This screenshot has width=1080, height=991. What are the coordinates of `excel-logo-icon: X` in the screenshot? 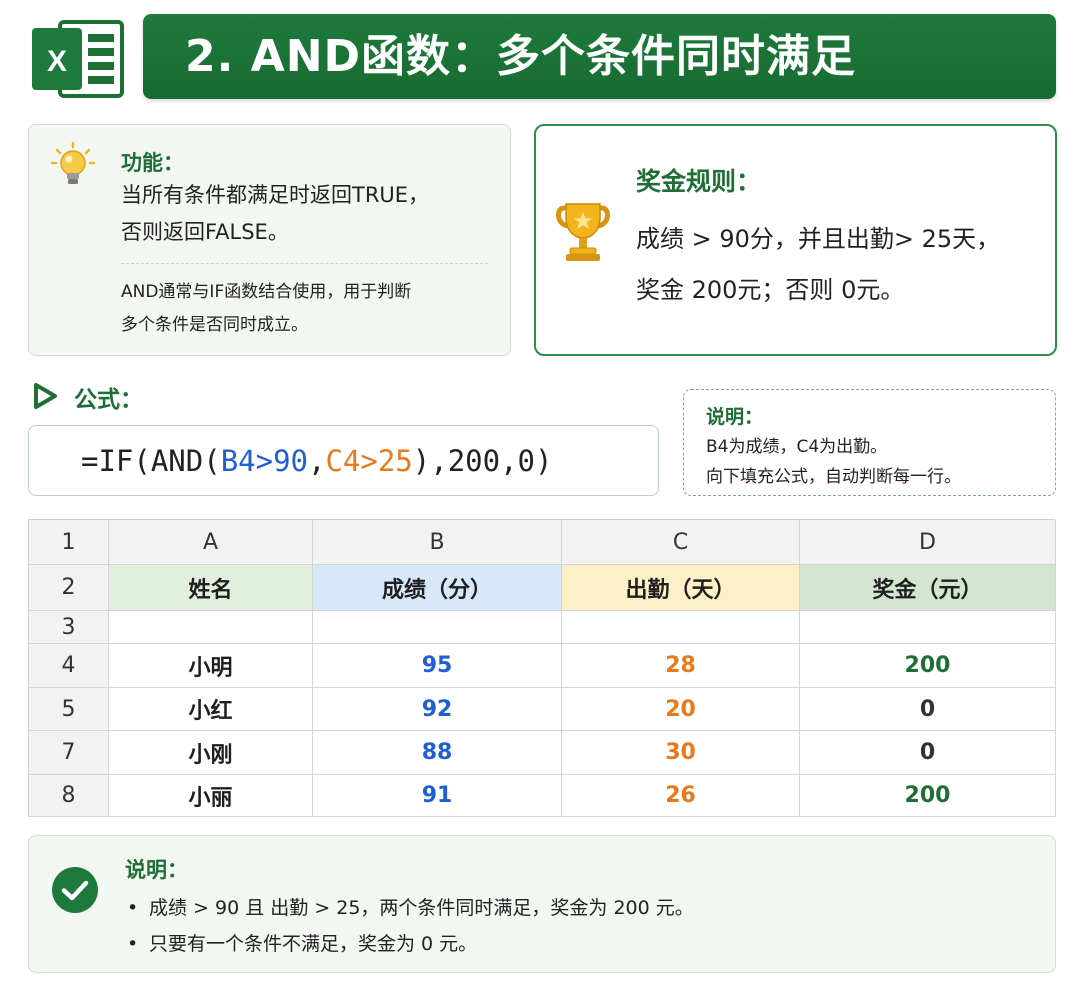 It's located at (78, 59).